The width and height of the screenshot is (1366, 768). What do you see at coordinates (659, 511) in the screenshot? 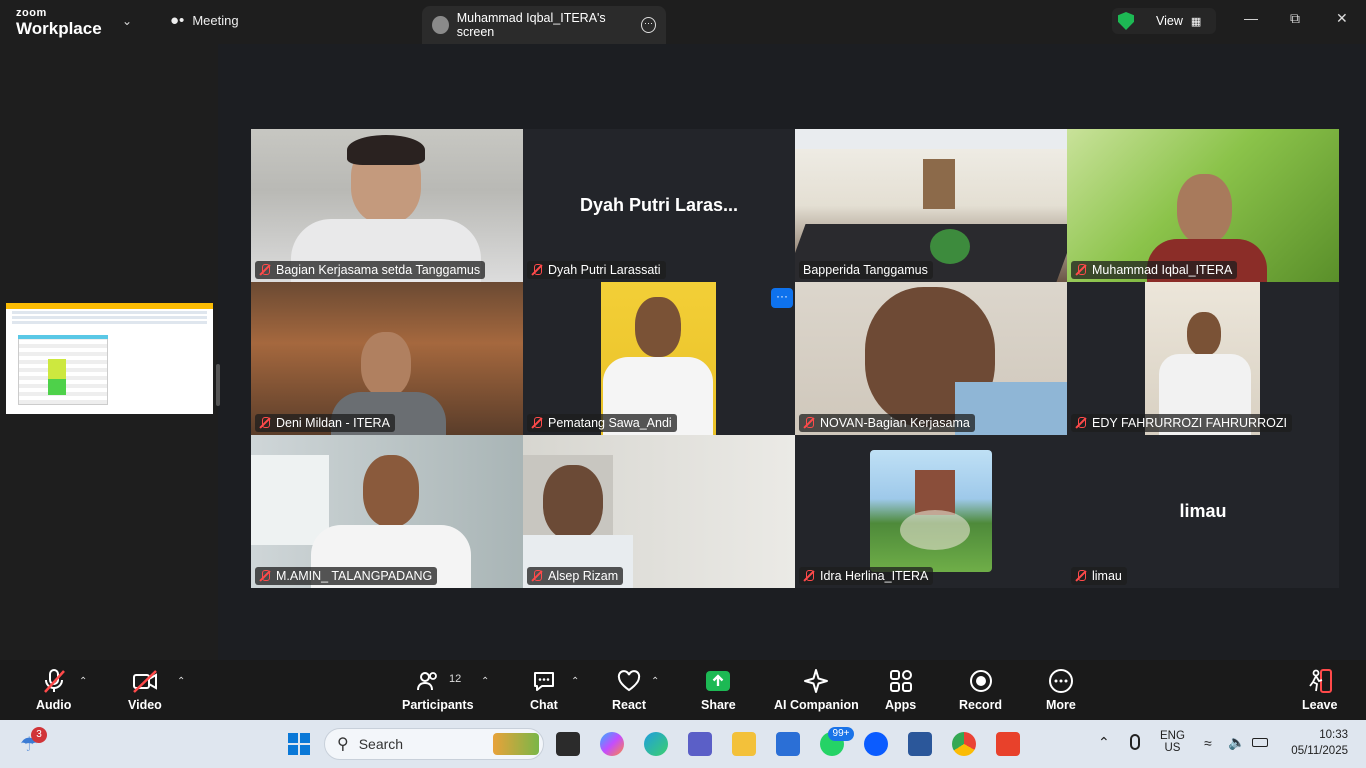
I see `participant-tile: Alsep Rizam` at bounding box center [659, 511].